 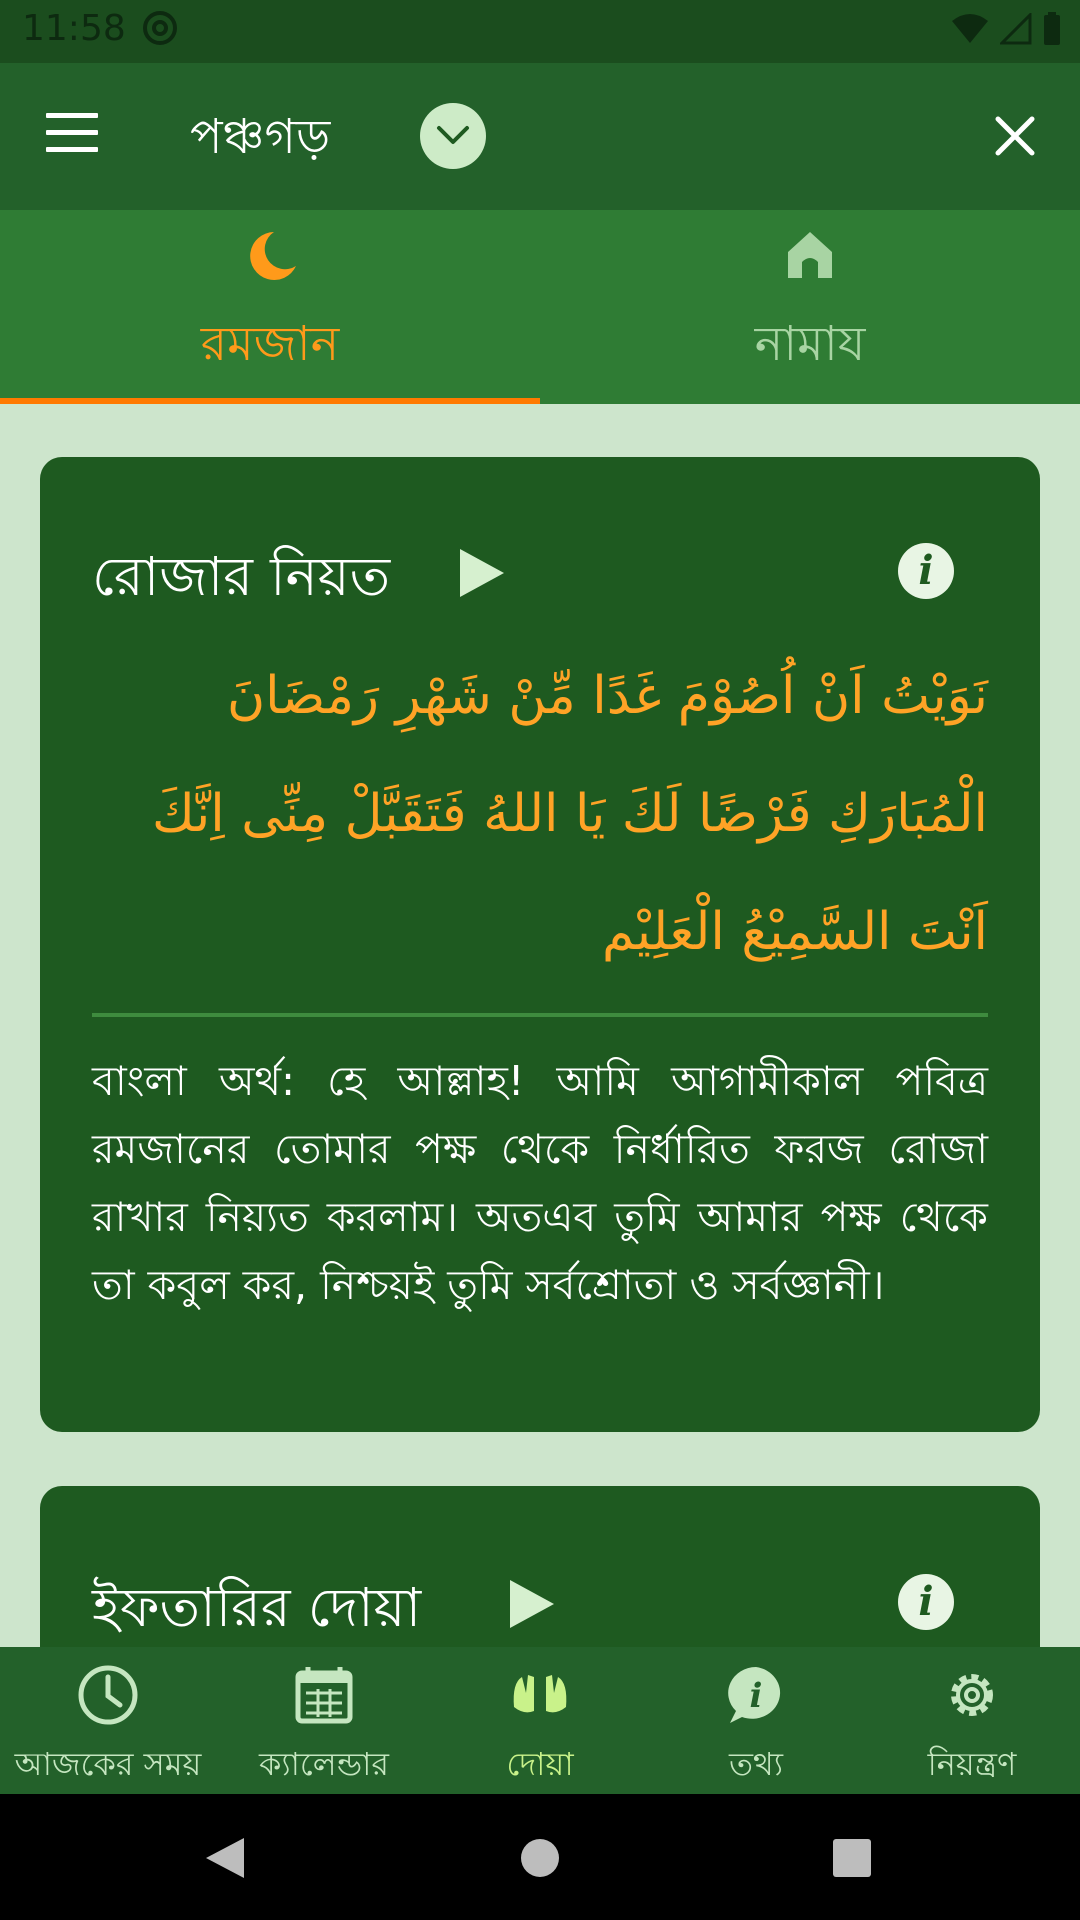 I want to click on svg-text: i, so click(x=756, y=1696).